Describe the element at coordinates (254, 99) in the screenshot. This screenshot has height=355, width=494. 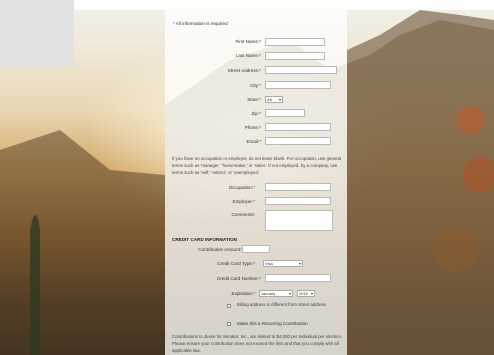
I see `state-label: State:*` at that location.